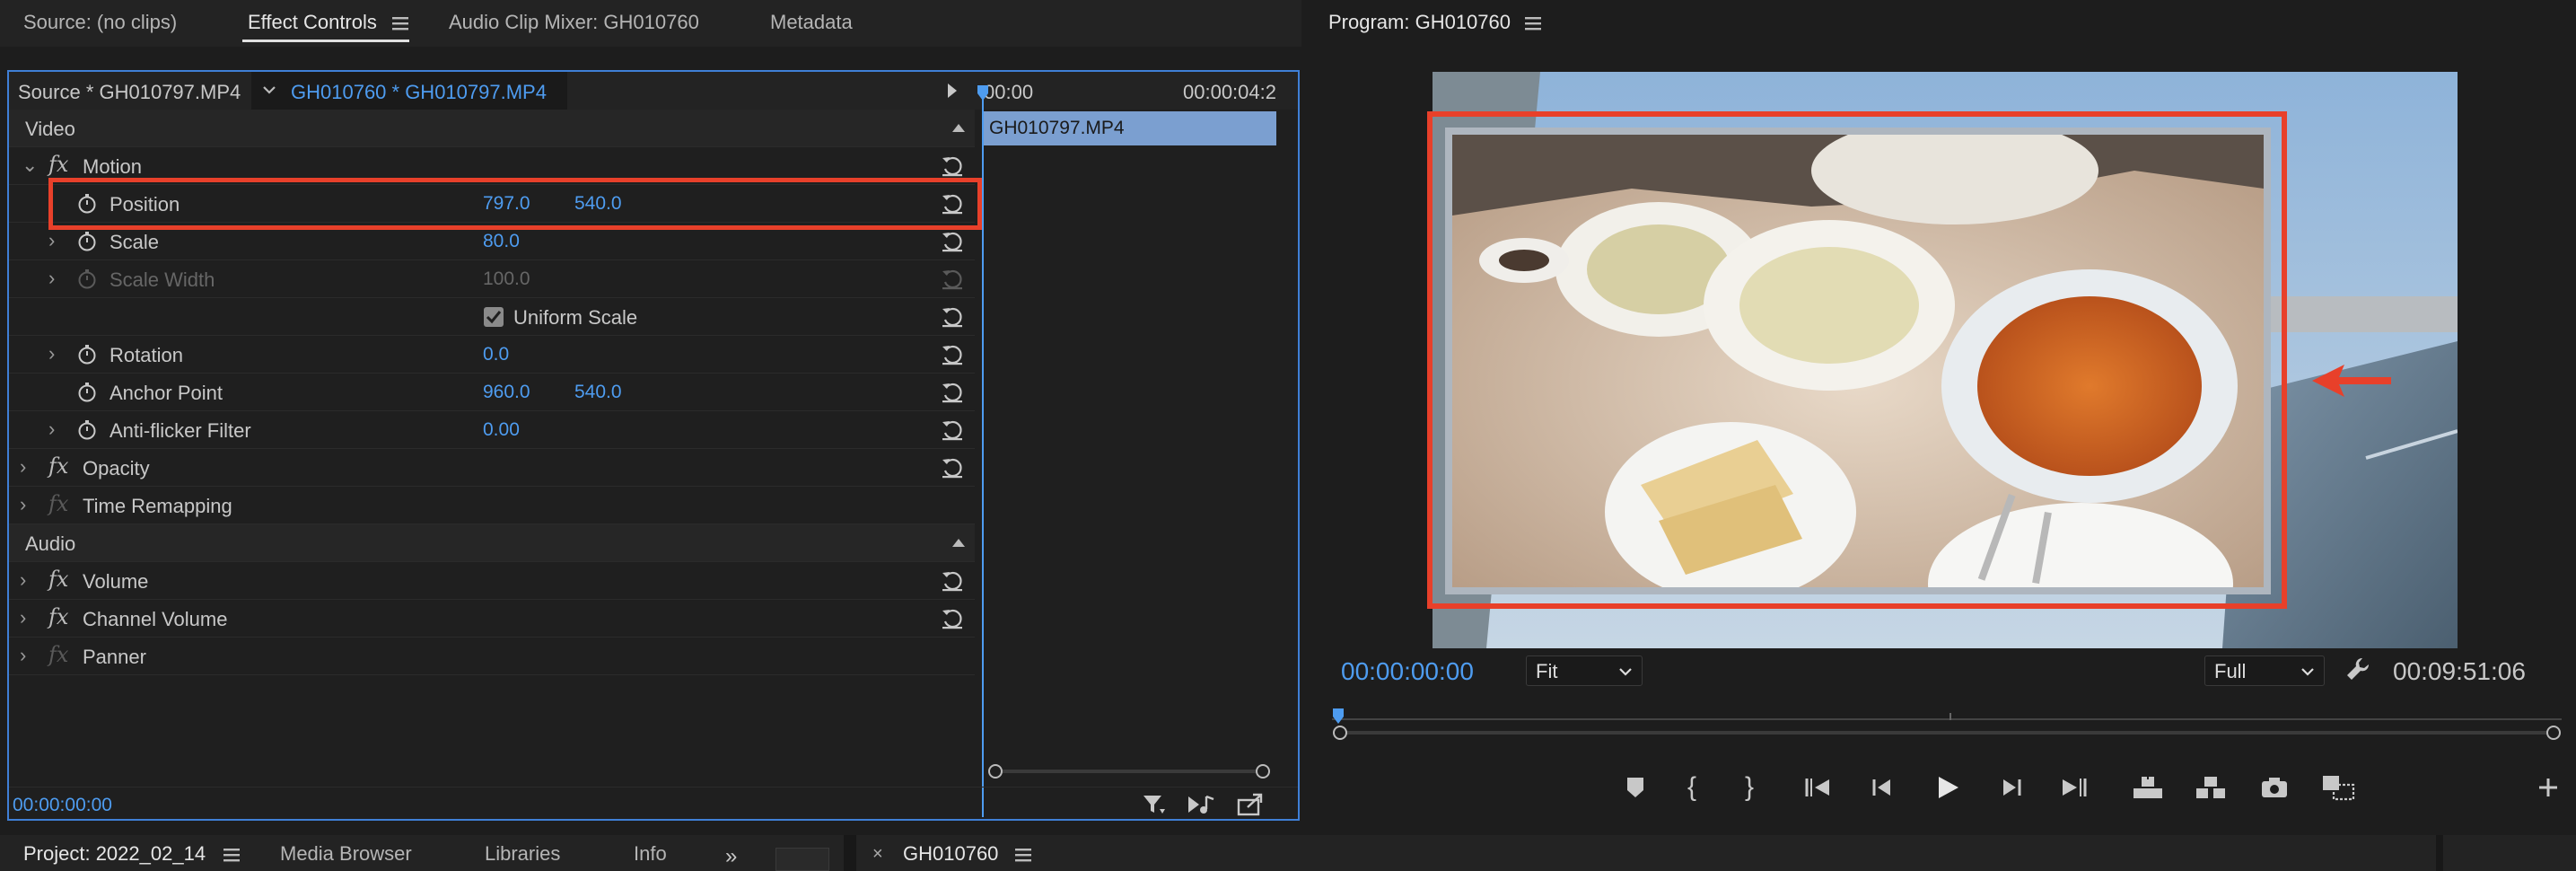 This screenshot has width=2576, height=871. Describe the element at coordinates (312, 22) in the screenshot. I see `tab-effect-controls: Effect Controls` at that location.